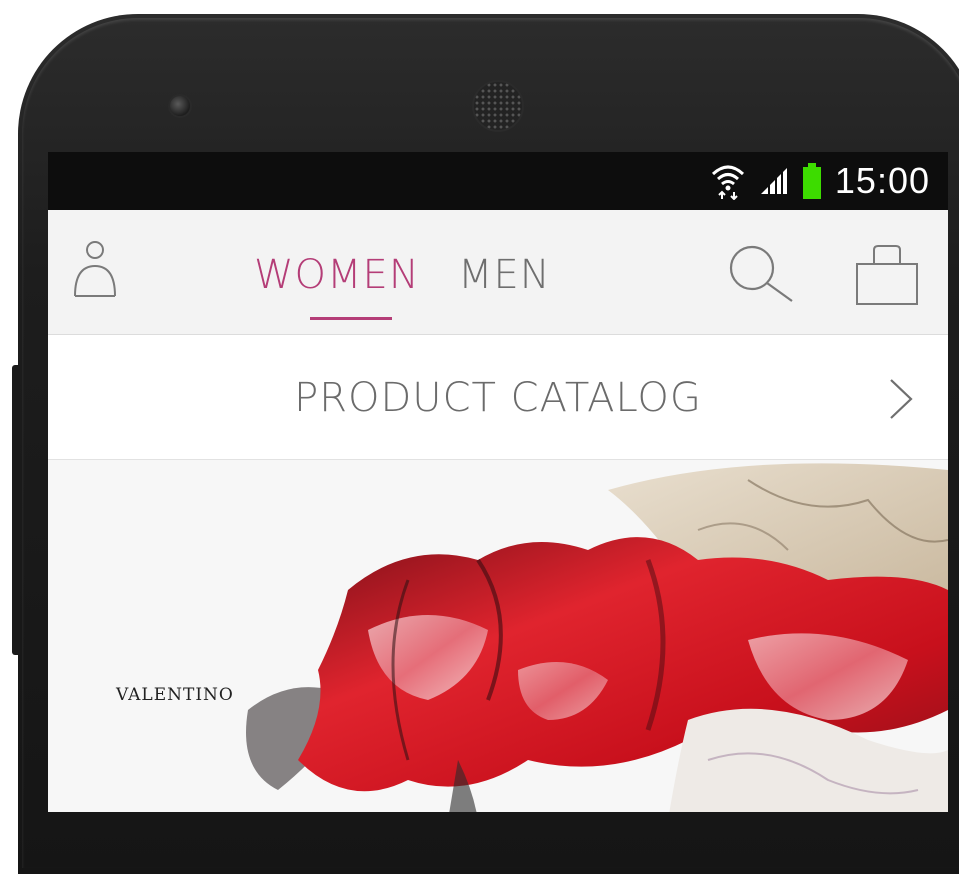 The height and width of the screenshot is (874, 959). I want to click on top-nav-bar: WOMEN MEN, so click(498, 272).